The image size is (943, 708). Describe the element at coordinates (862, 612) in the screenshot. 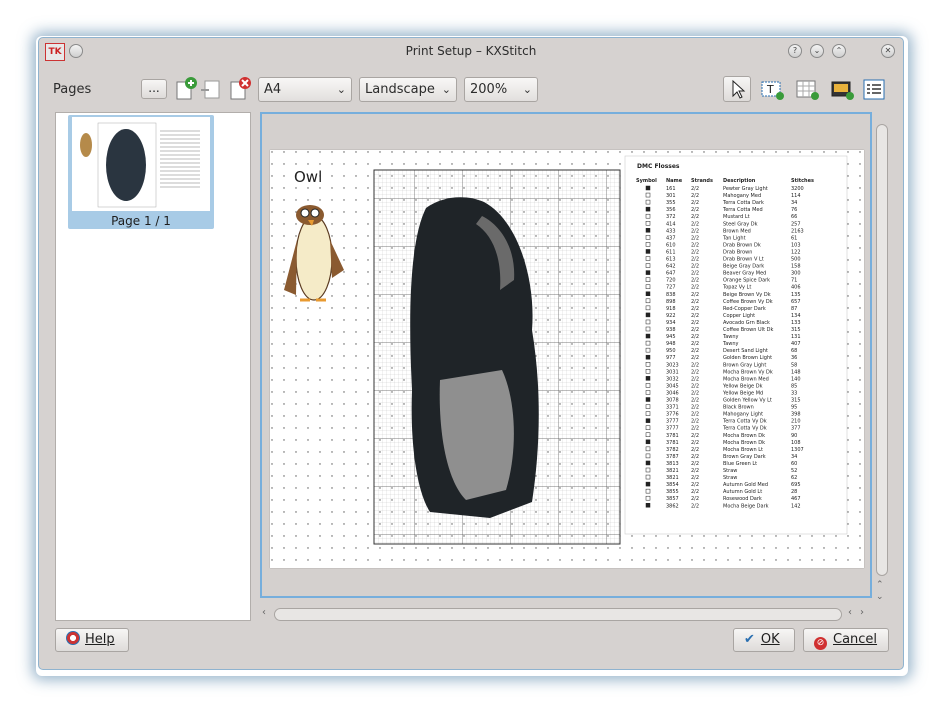

I see `scroll-right-icon: ›` at that location.